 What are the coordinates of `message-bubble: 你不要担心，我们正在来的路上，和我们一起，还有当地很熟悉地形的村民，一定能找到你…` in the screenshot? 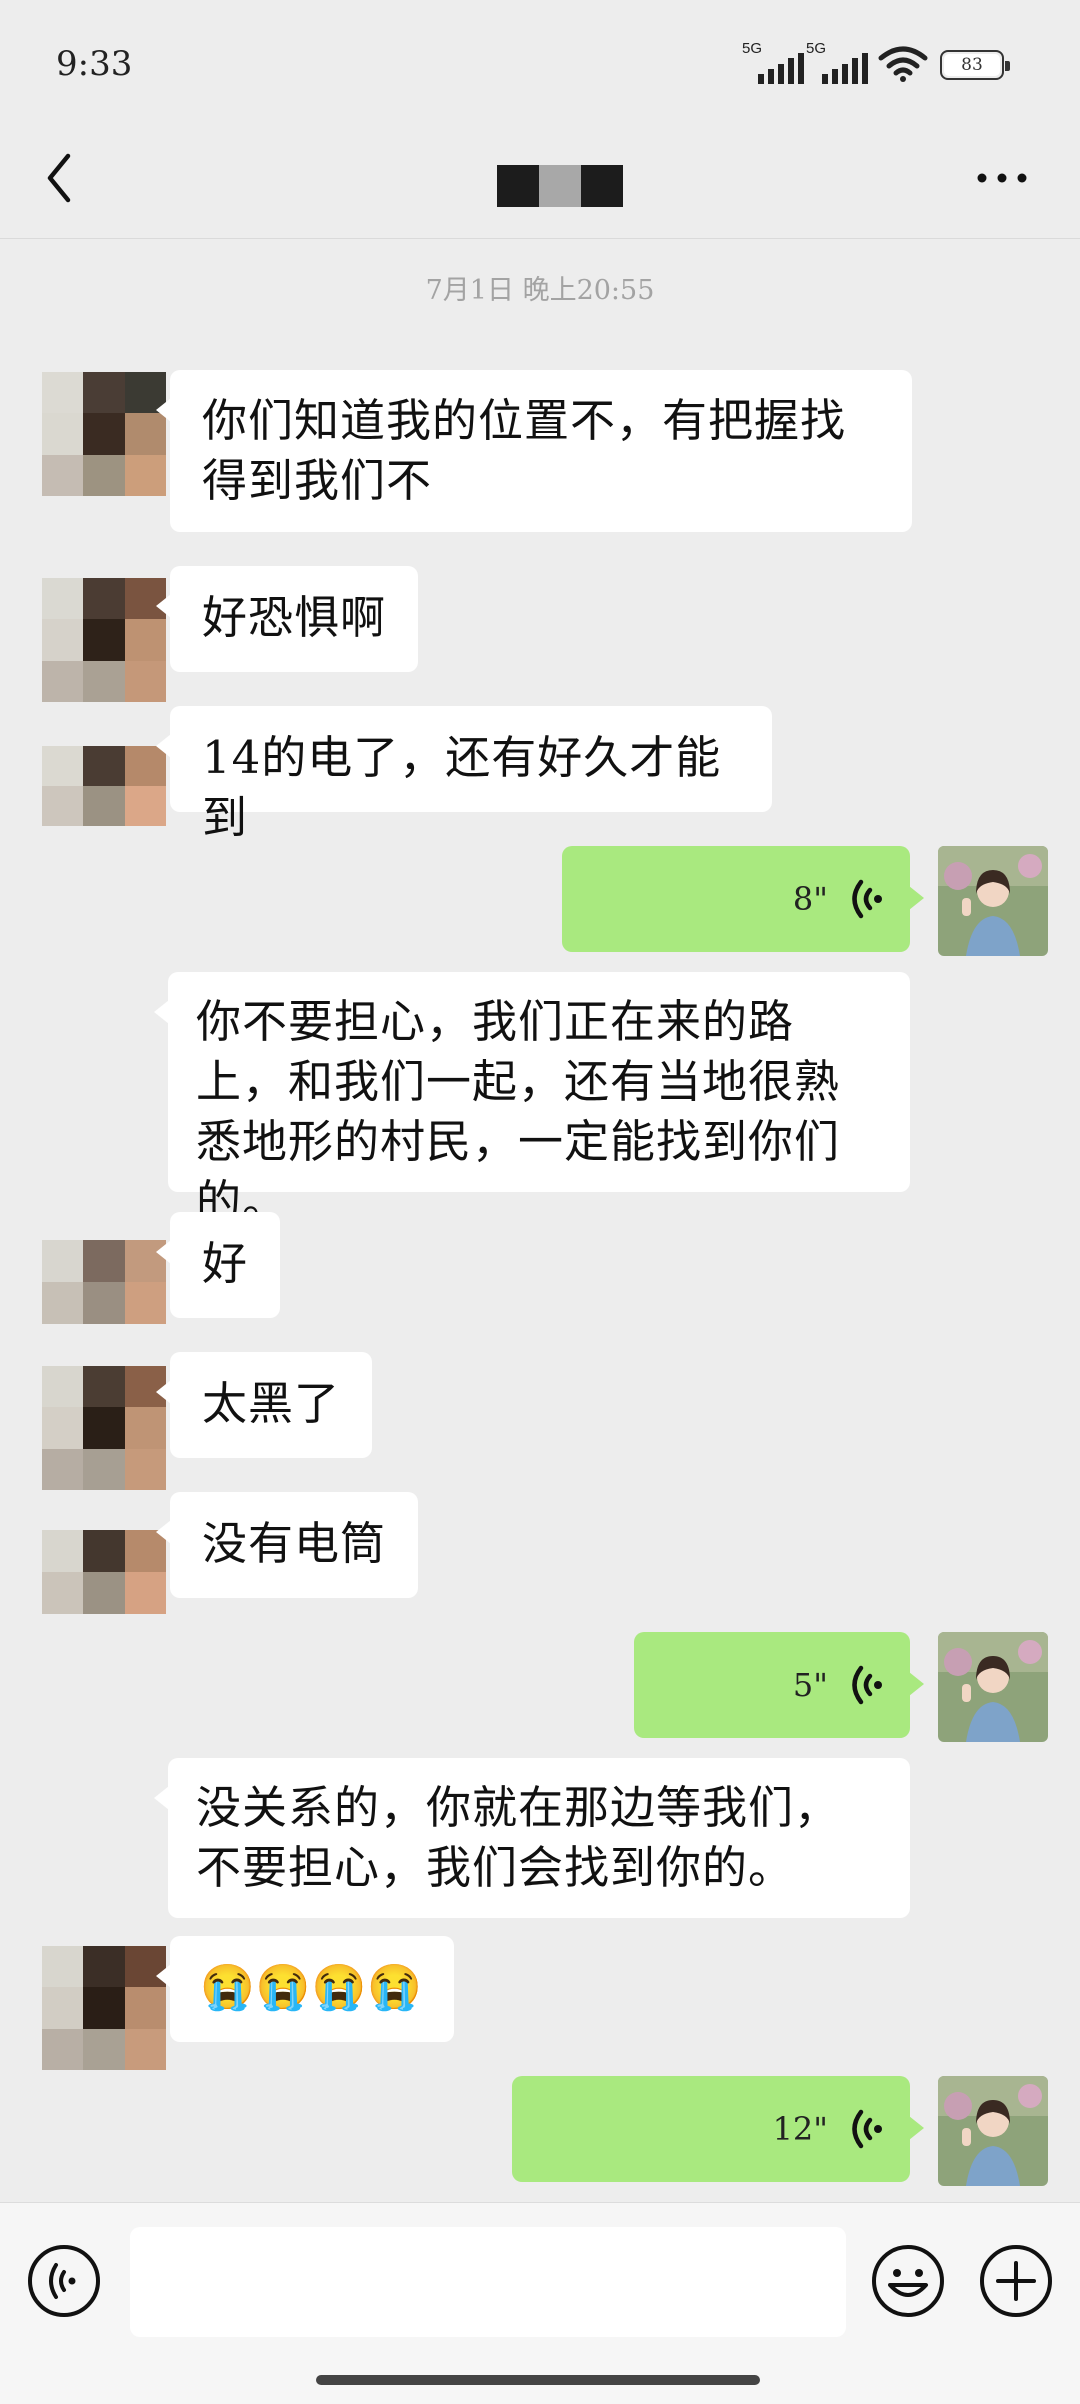 It's located at (532, 1100).